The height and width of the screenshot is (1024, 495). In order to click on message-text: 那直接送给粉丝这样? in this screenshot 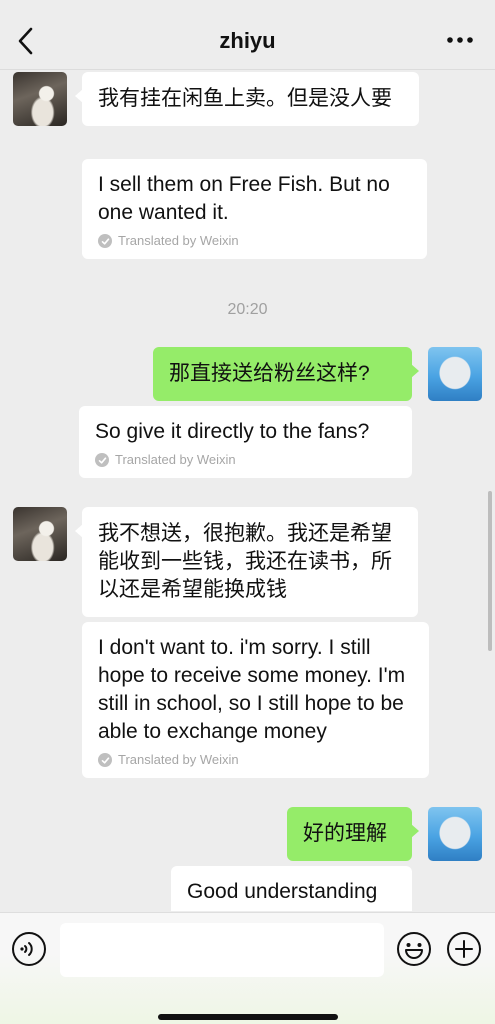, I will do `click(269, 373)`.